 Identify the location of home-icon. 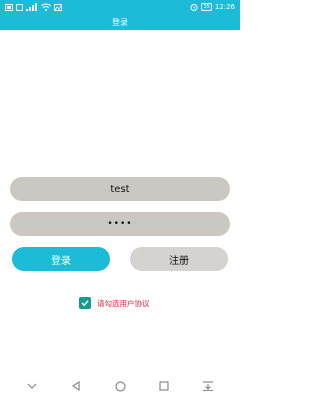
(120, 386).